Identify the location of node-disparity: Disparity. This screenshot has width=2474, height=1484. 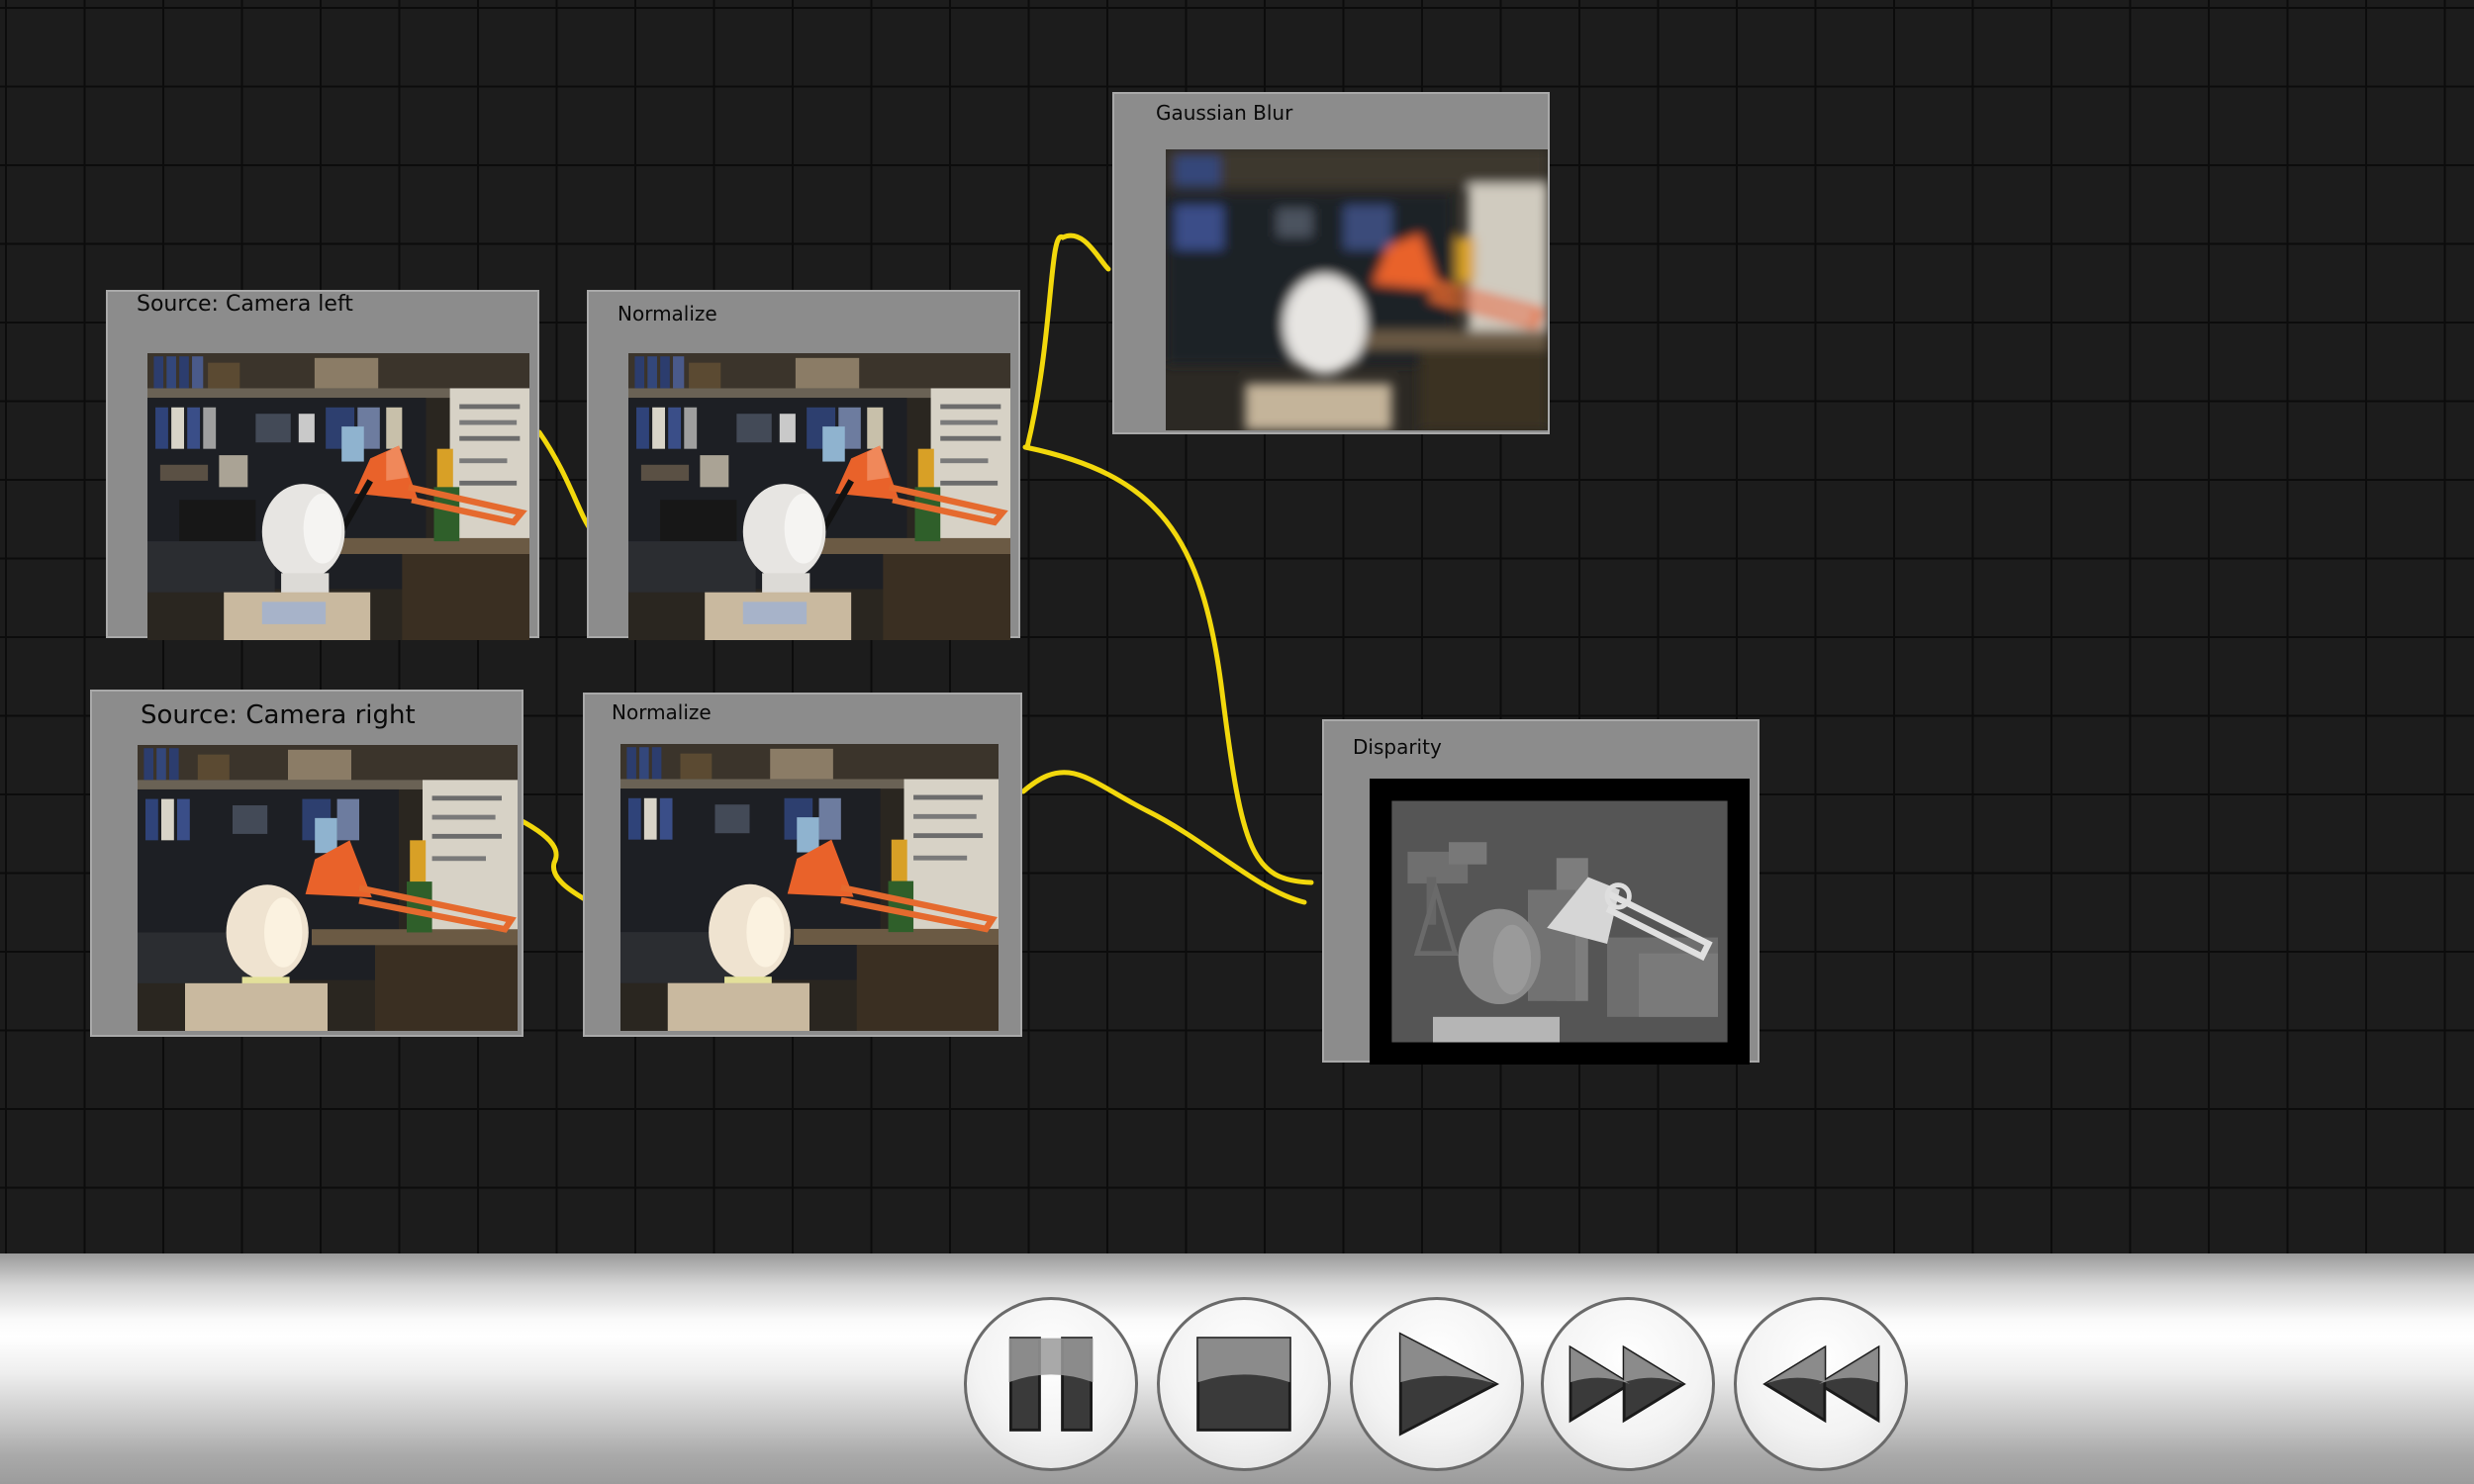
(1541, 891).